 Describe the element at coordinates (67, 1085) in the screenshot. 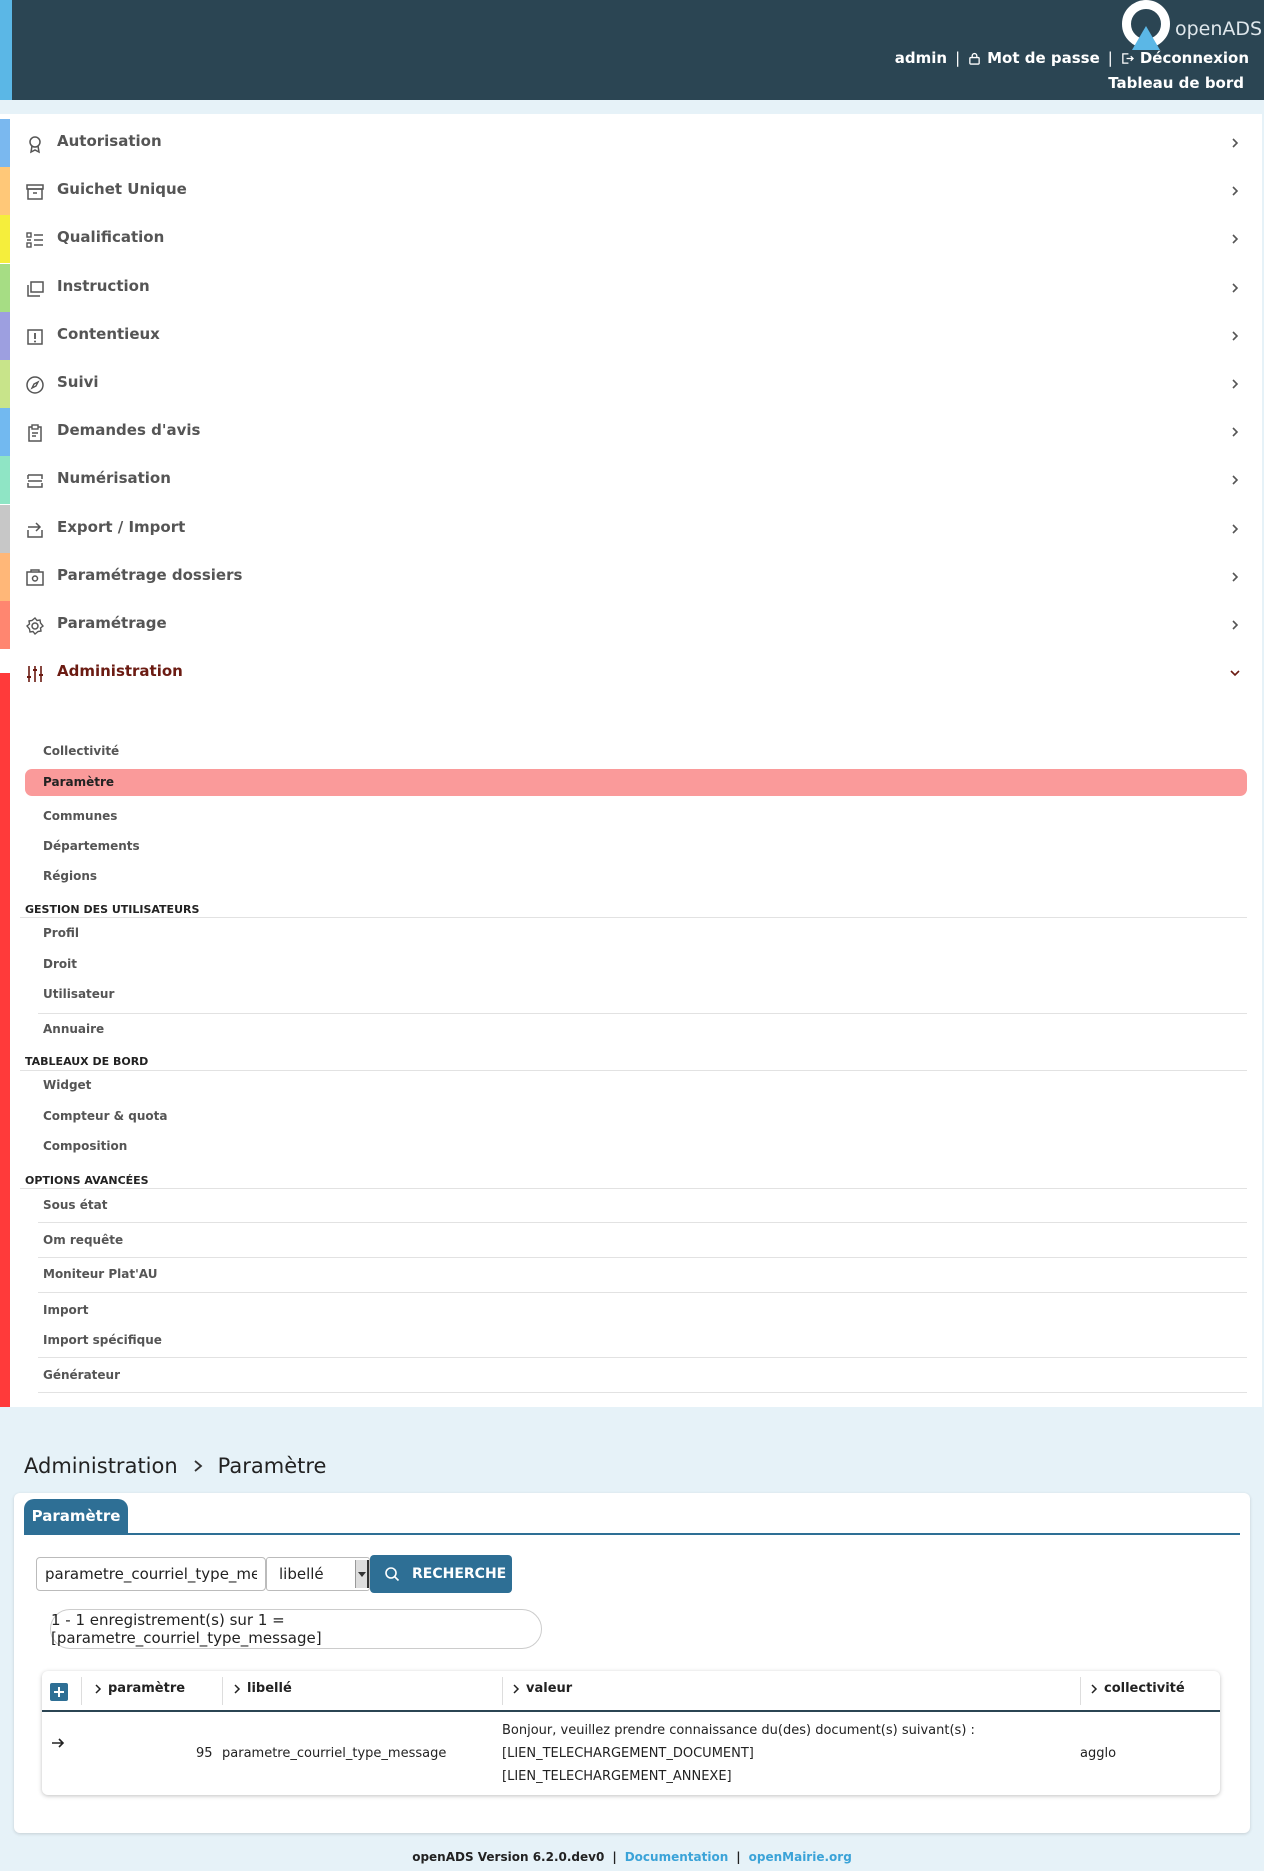

I see `submenu-widget: Widget` at that location.